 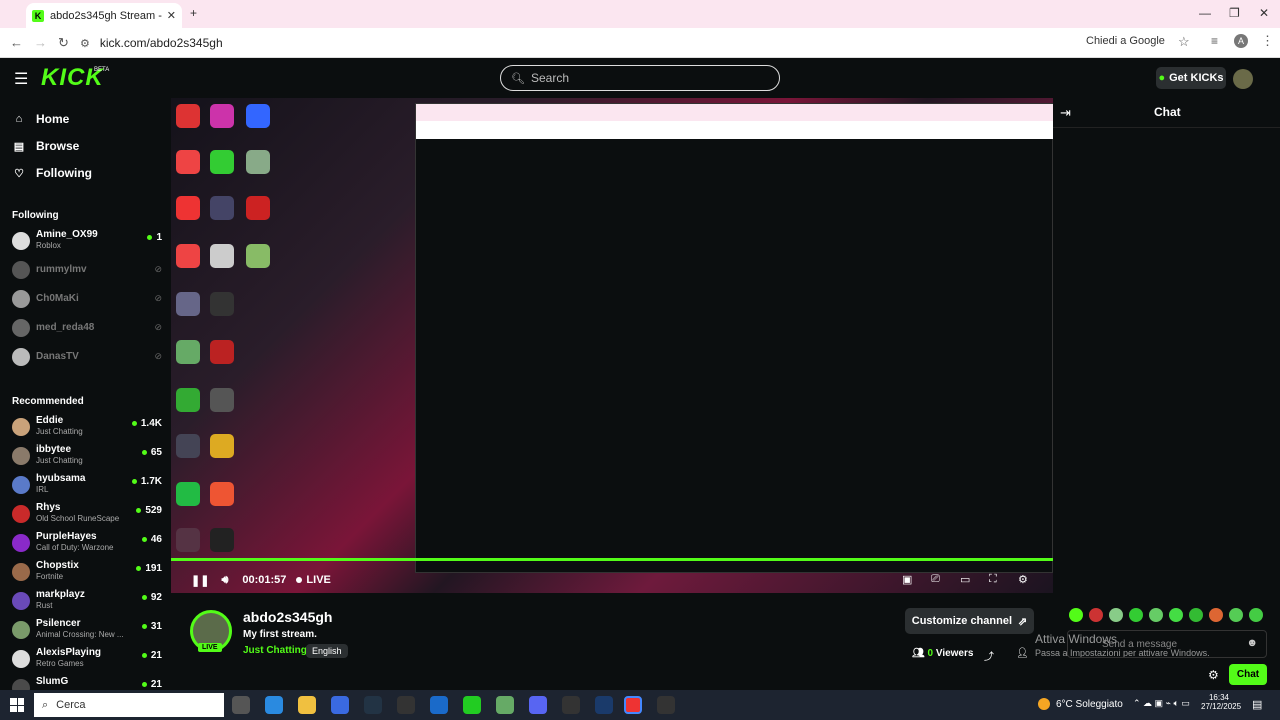 What do you see at coordinates (1022, 653) in the screenshot?
I see `follow-user-icon: 👤︎` at bounding box center [1022, 653].